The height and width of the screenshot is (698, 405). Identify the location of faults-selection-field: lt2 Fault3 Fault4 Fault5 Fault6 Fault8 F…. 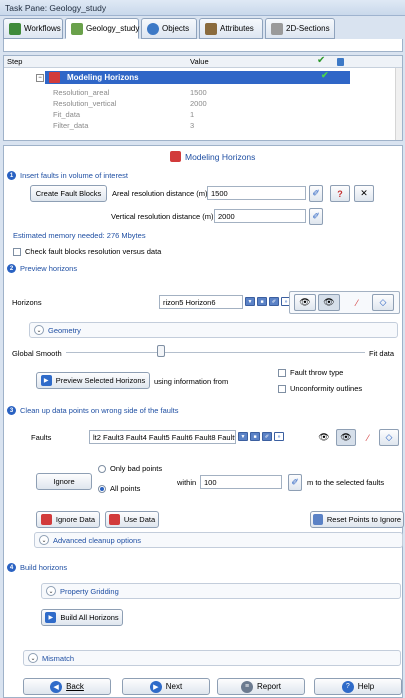
(162, 437).